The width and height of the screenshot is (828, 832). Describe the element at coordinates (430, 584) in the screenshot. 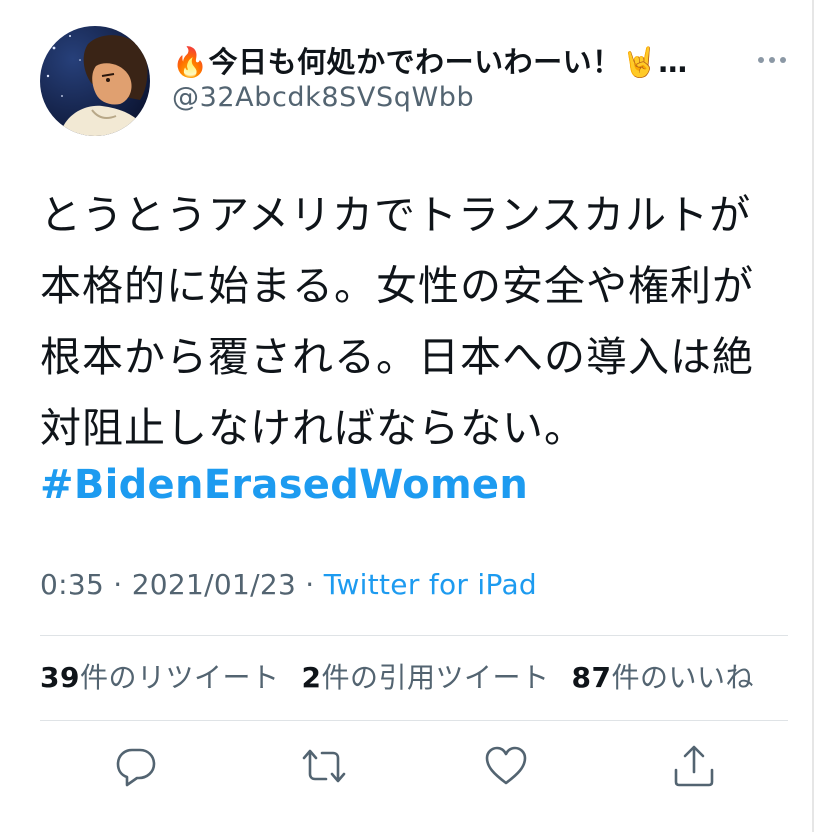

I see `tweet-source-link: Twitter for iPad` at that location.